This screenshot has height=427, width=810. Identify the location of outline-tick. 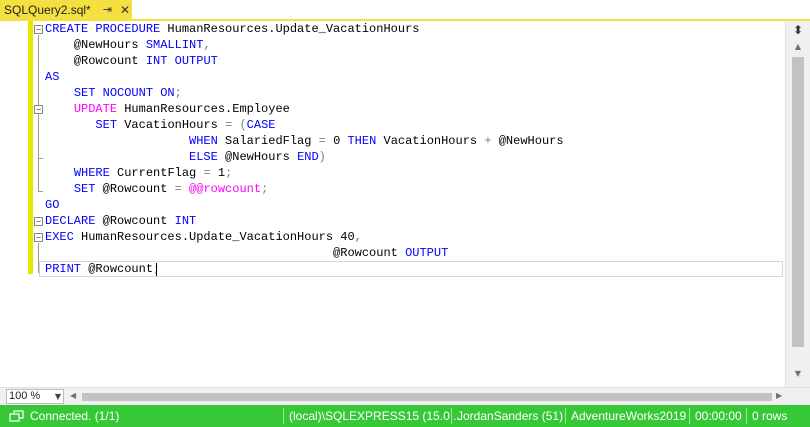
(40, 191).